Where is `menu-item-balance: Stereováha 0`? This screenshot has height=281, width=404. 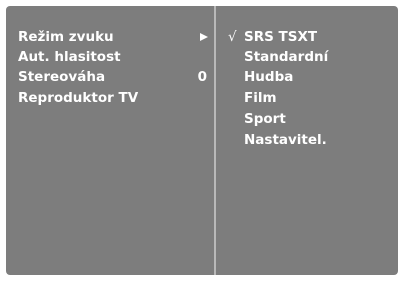
menu-item-balance: Stereováha 0 is located at coordinates (113, 77).